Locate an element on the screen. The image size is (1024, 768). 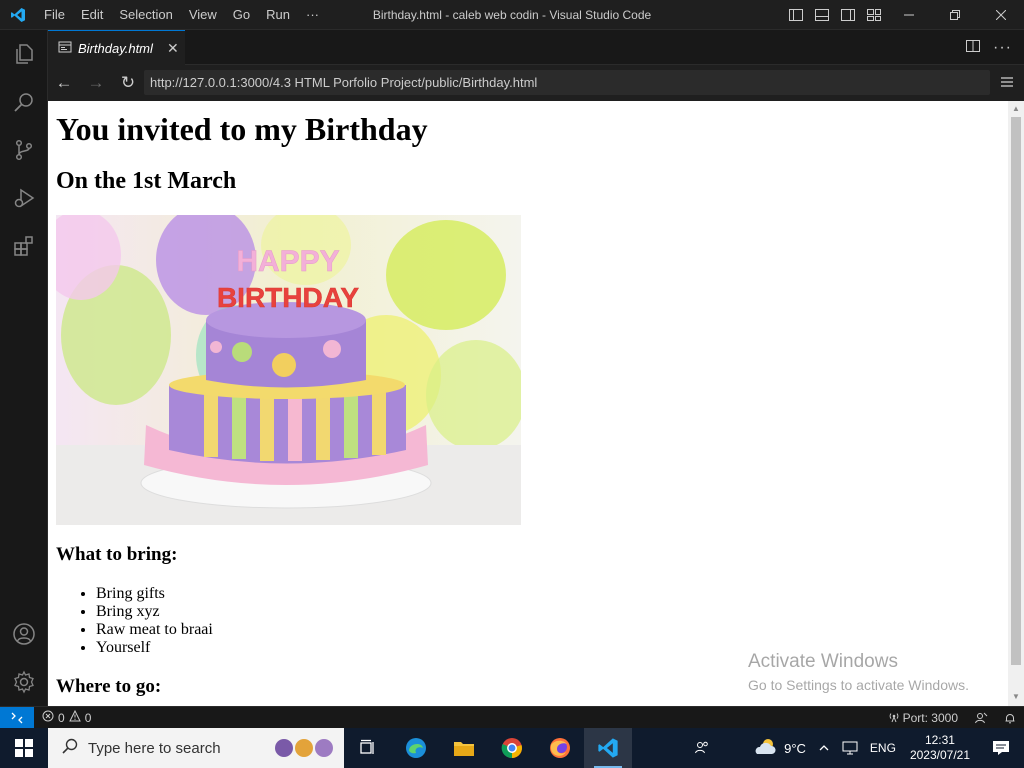
windows-start-icon is located at coordinates (24, 748).